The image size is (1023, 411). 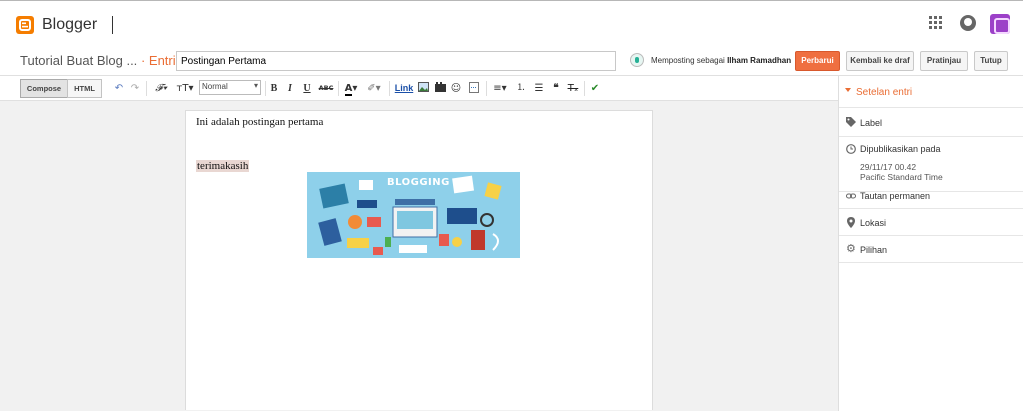 What do you see at coordinates (274, 88) in the screenshot?
I see `bold-button: B` at bounding box center [274, 88].